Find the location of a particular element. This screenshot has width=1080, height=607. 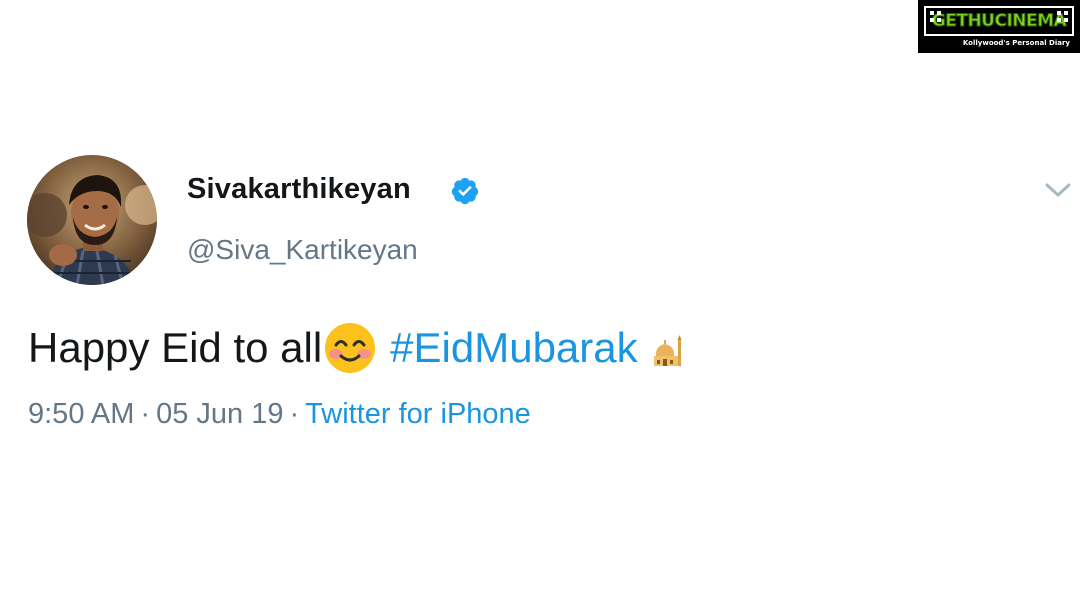

tweet-text: Happy Eid to all #EidMubarak is located at coordinates (356, 348).